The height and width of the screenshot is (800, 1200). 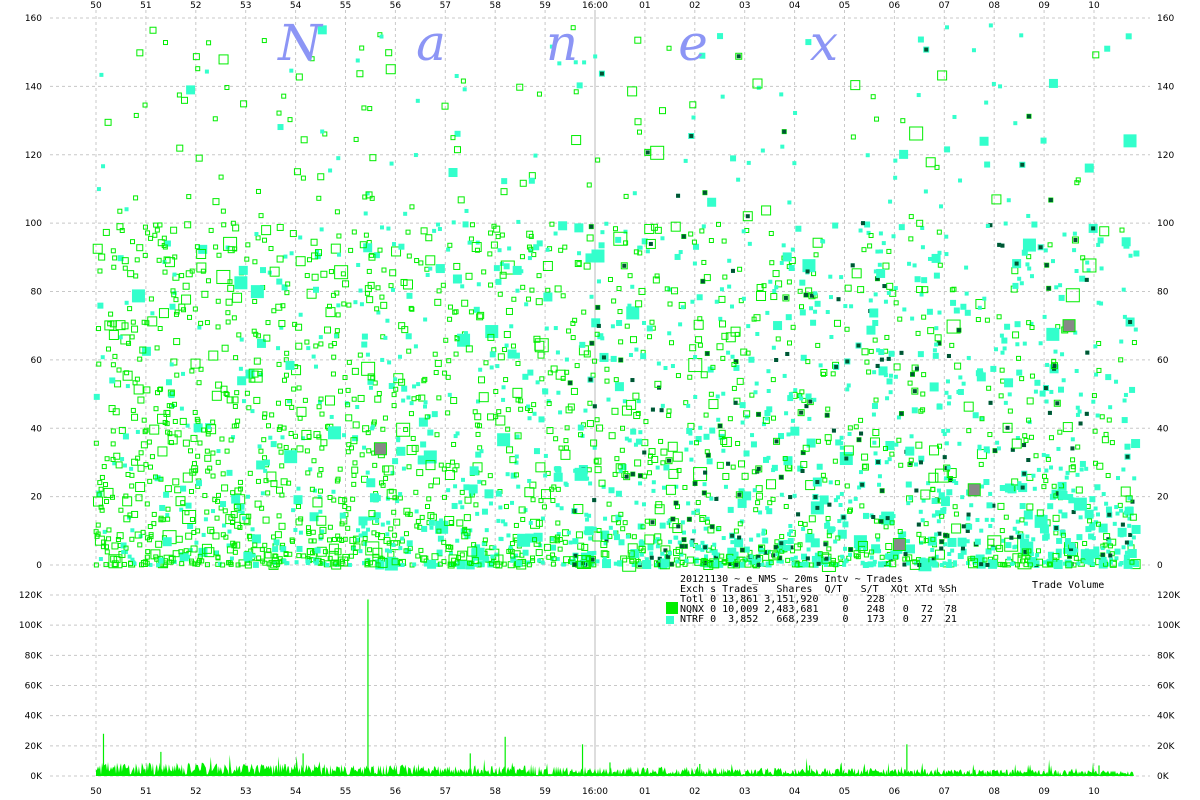 I want to click on x-tick-label-top: 51, so click(x=145, y=6).